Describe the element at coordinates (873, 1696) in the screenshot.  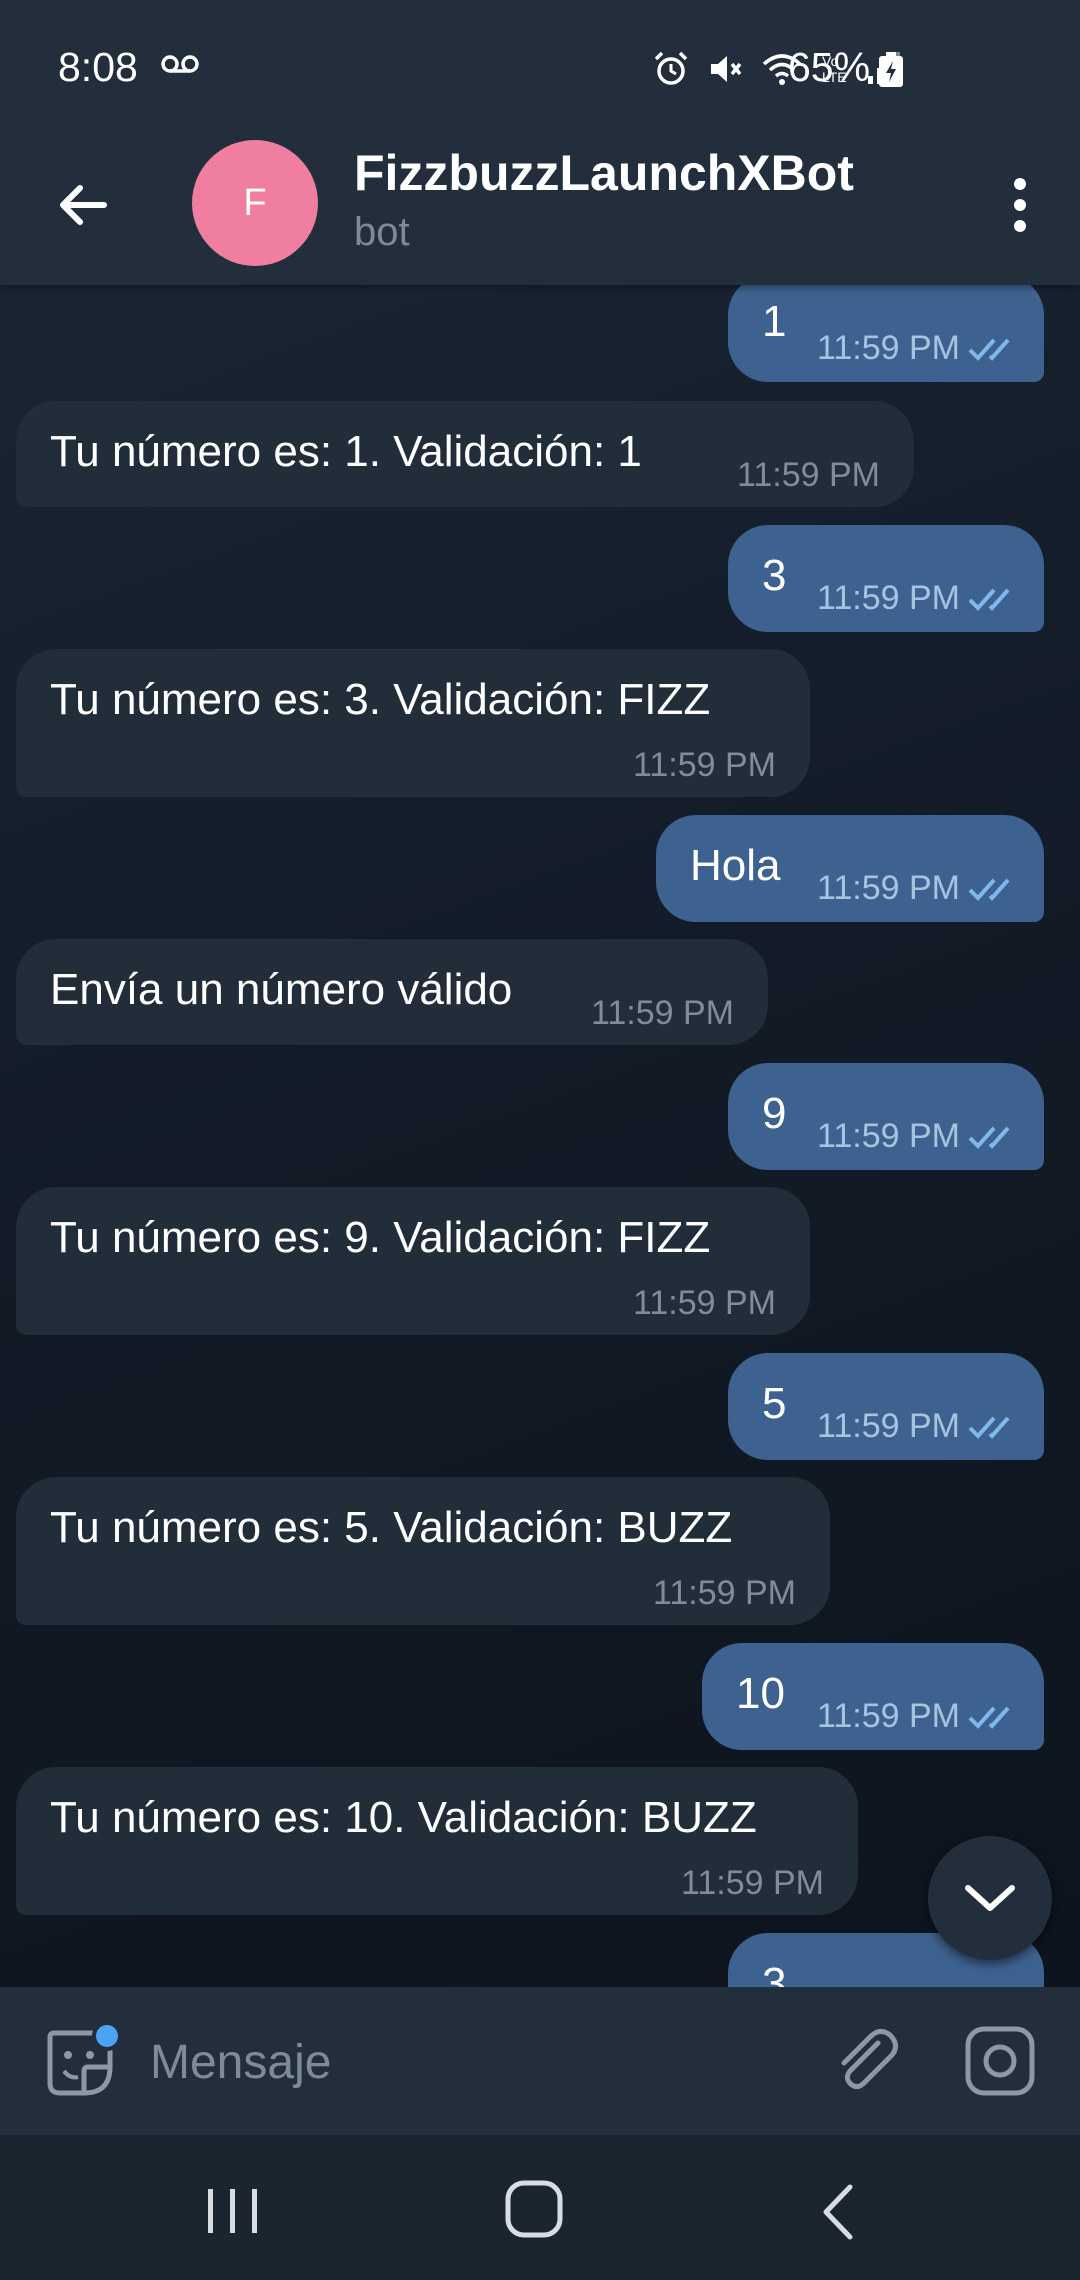
I see `message-bubble-outgoing: 10 11:59 PM` at that location.